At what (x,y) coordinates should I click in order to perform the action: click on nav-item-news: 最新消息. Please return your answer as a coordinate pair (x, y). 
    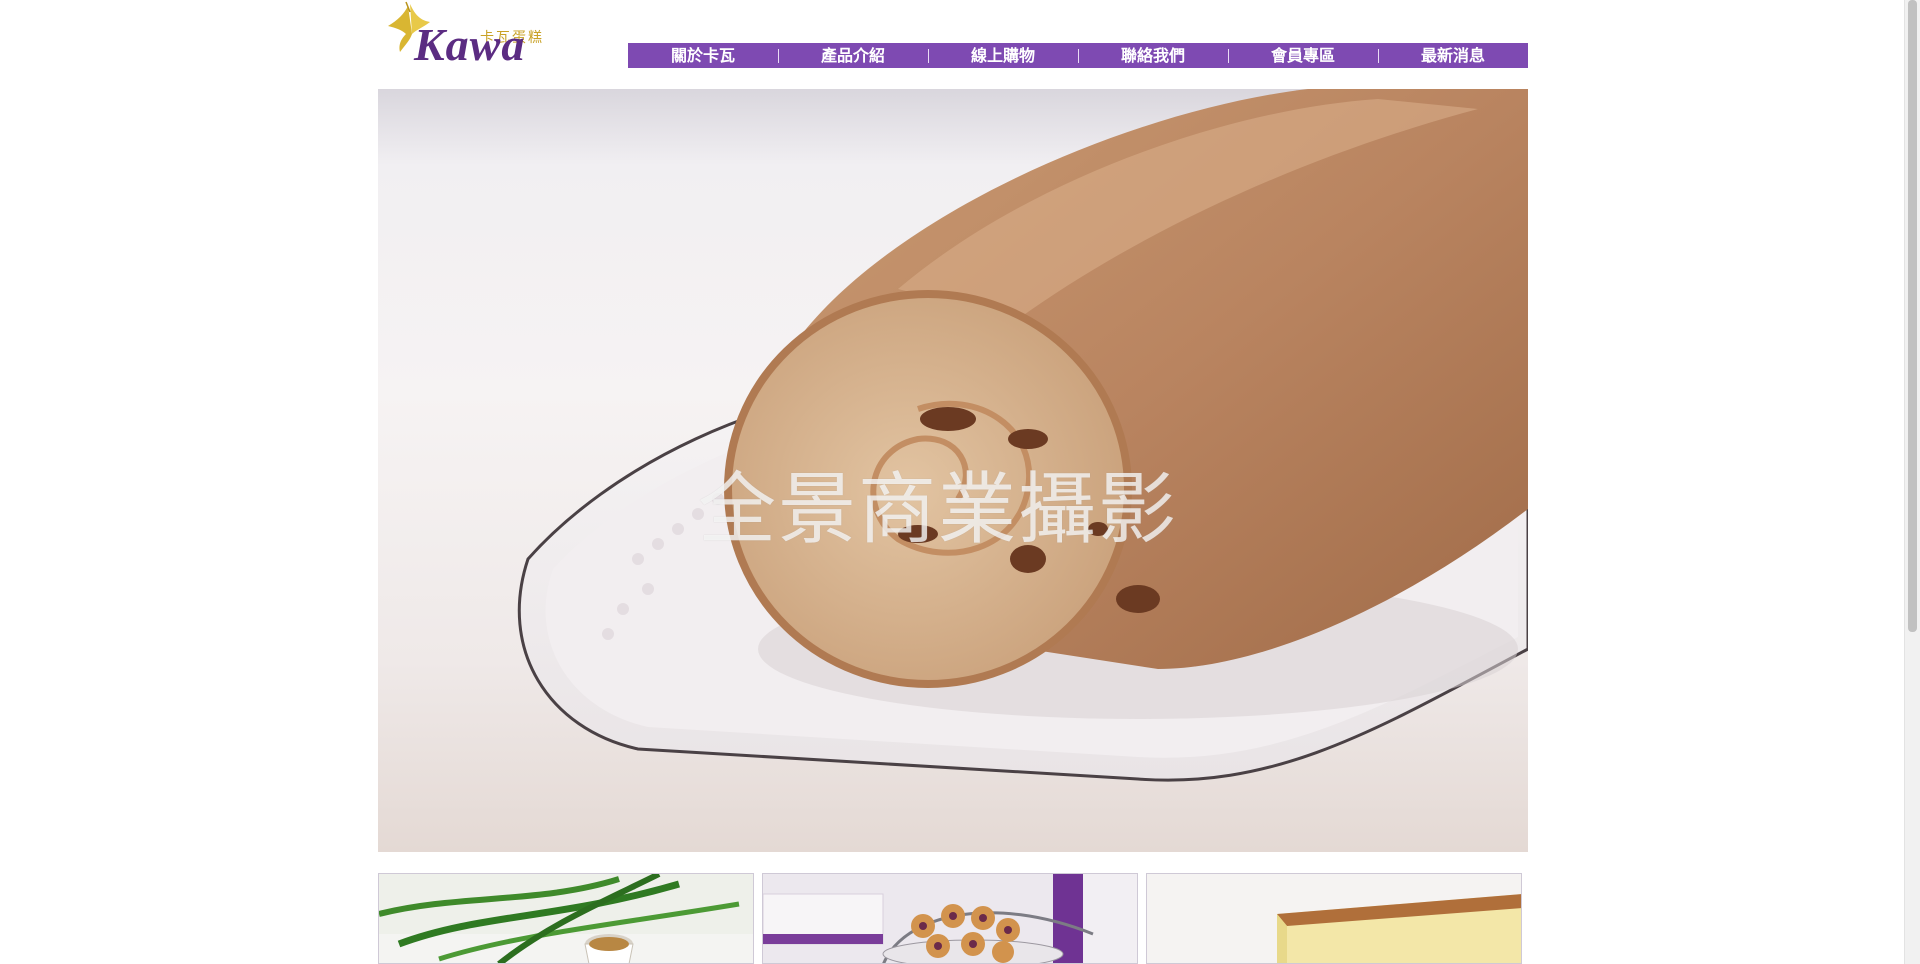
    Looking at the image, I should click on (1453, 55).